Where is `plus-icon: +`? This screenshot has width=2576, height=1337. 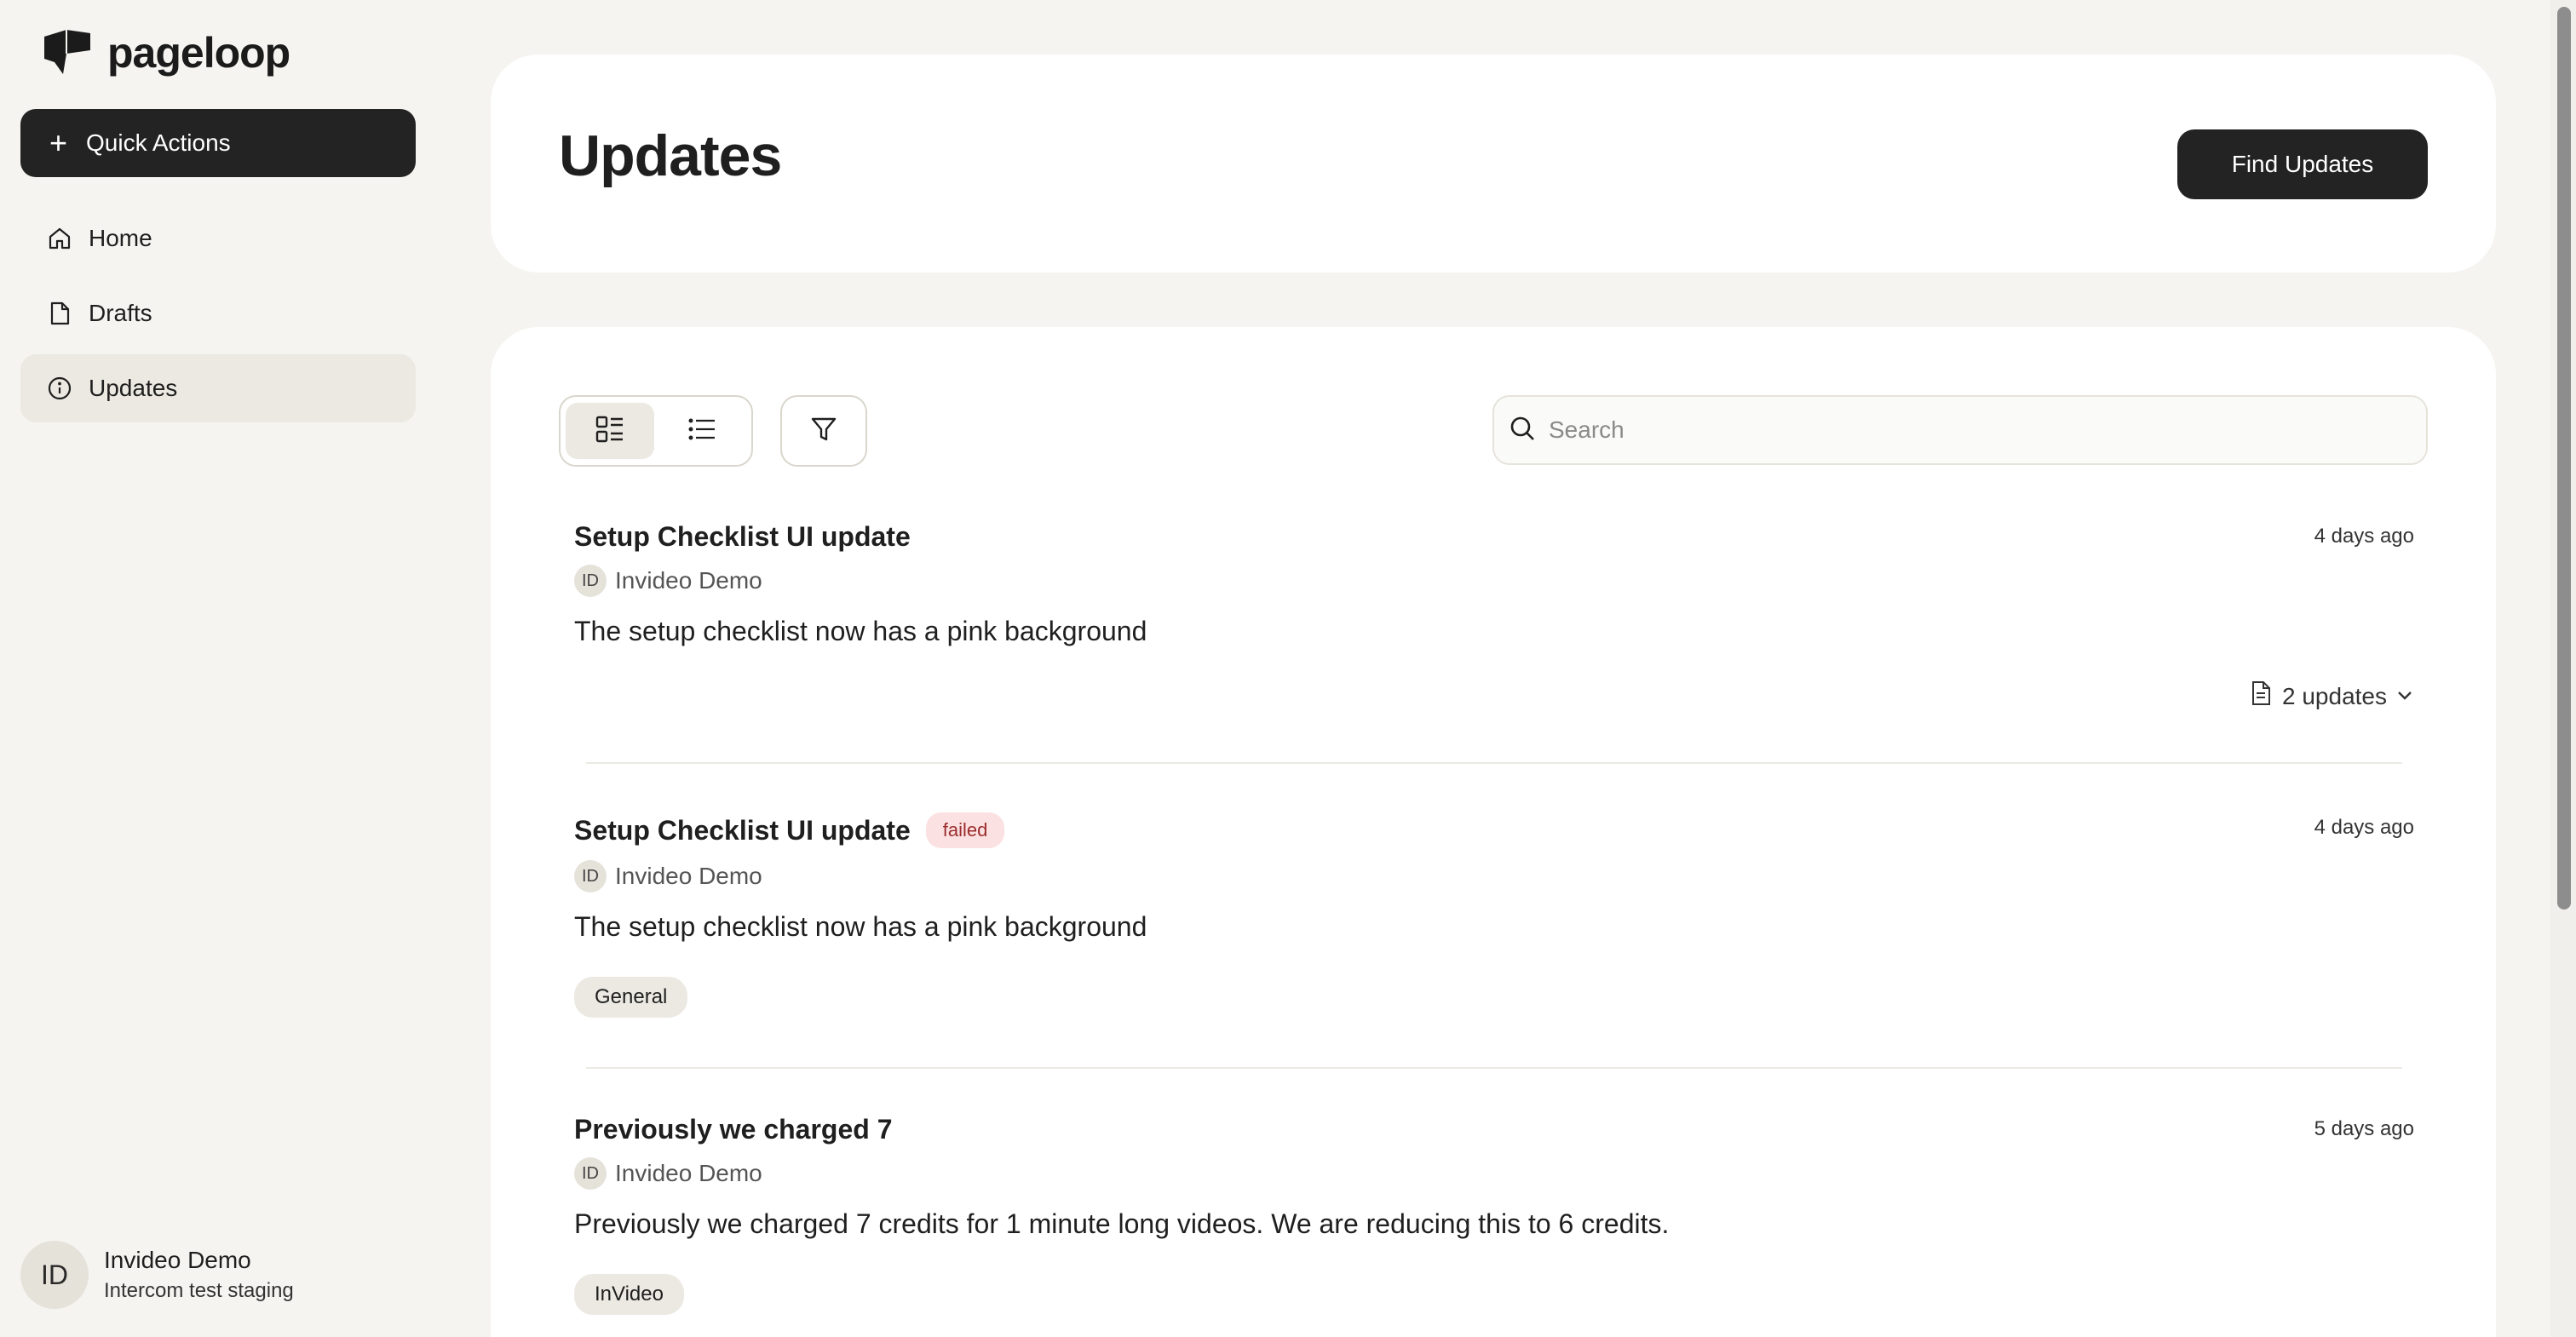
plus-icon: + is located at coordinates (59, 142).